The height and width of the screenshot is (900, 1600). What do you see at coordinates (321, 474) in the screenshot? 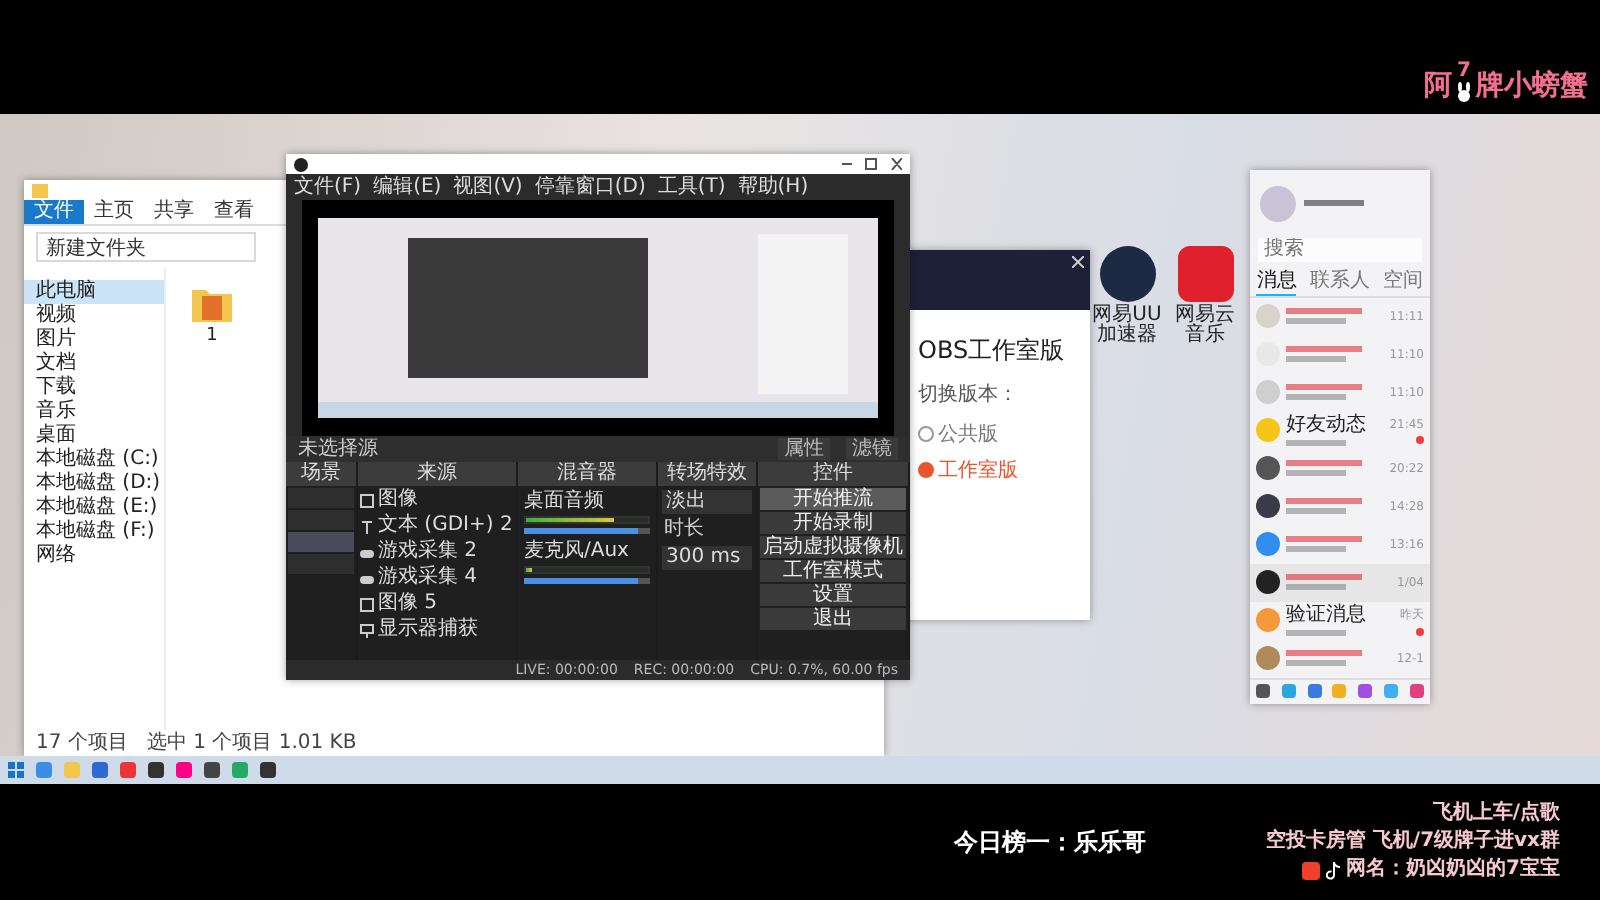
I see `dock-title: 场景` at bounding box center [321, 474].